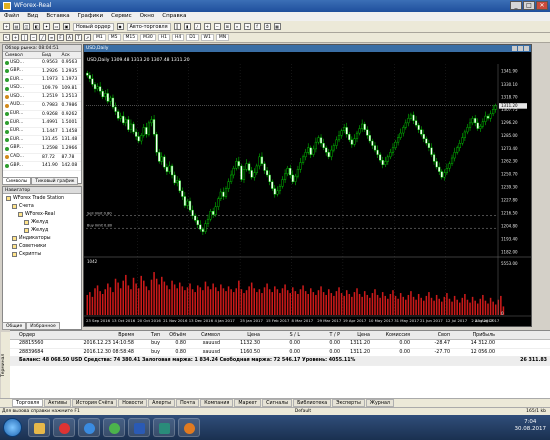 The width and height of the screenshot is (550, 440). What do you see at coordinates (162, 403) in the screenshot?
I see `terminal-tab: Алерты` at bounding box center [162, 403].